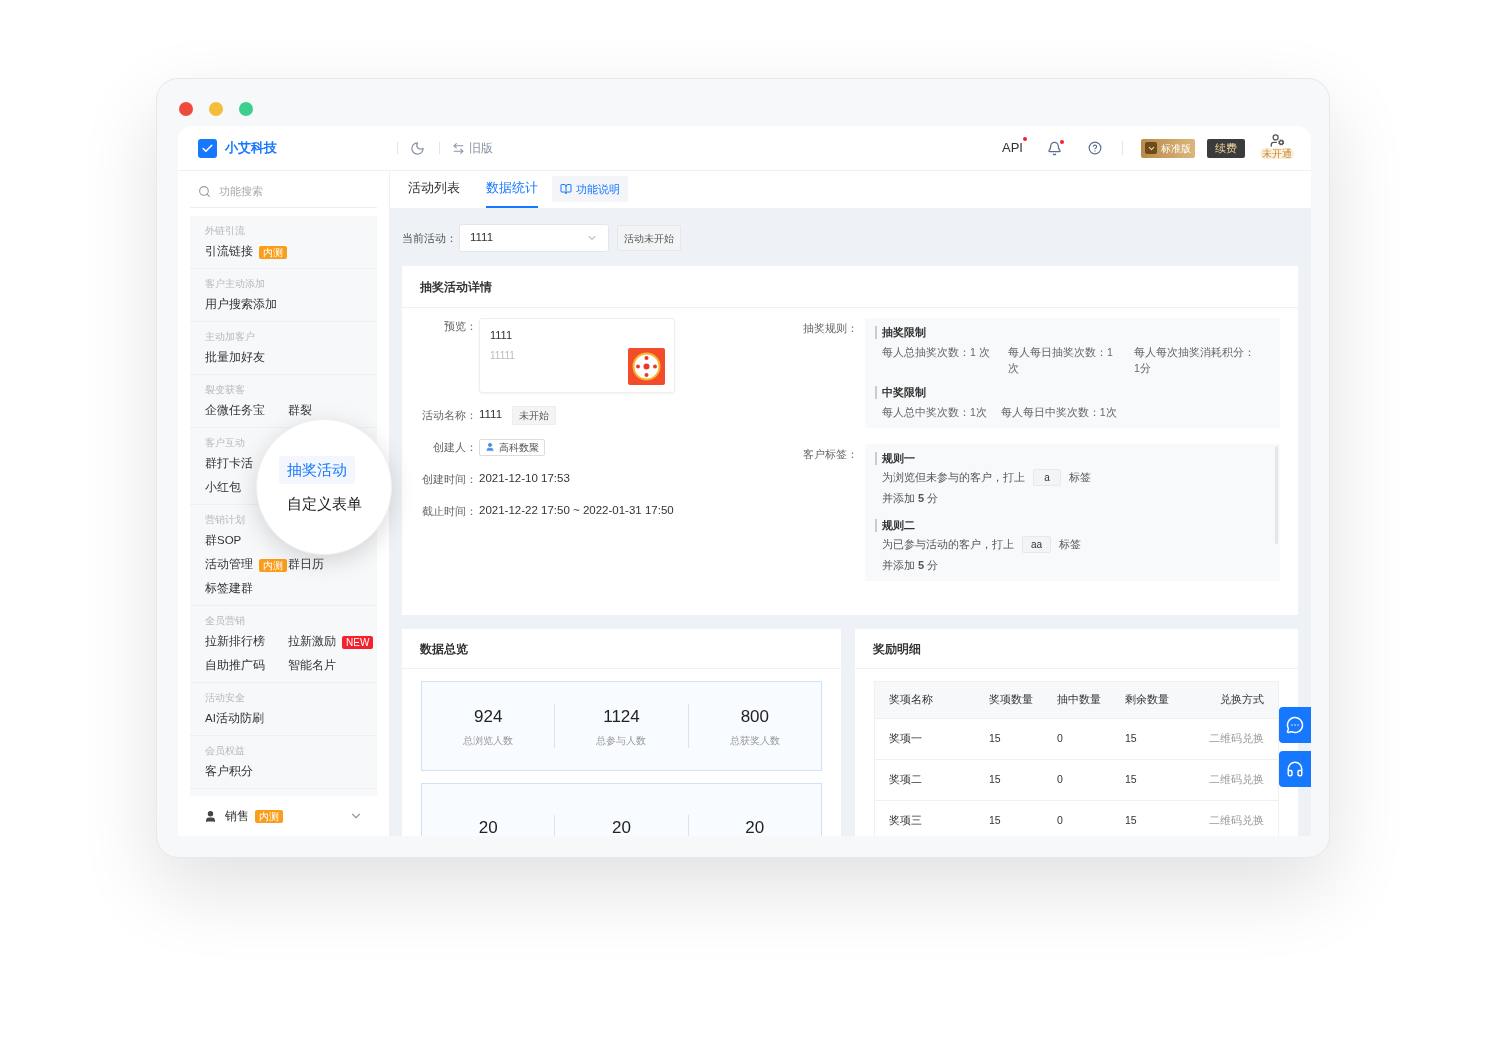 This screenshot has width=1500, height=1061. I want to click on menu-item: 群SOP, so click(223, 541).